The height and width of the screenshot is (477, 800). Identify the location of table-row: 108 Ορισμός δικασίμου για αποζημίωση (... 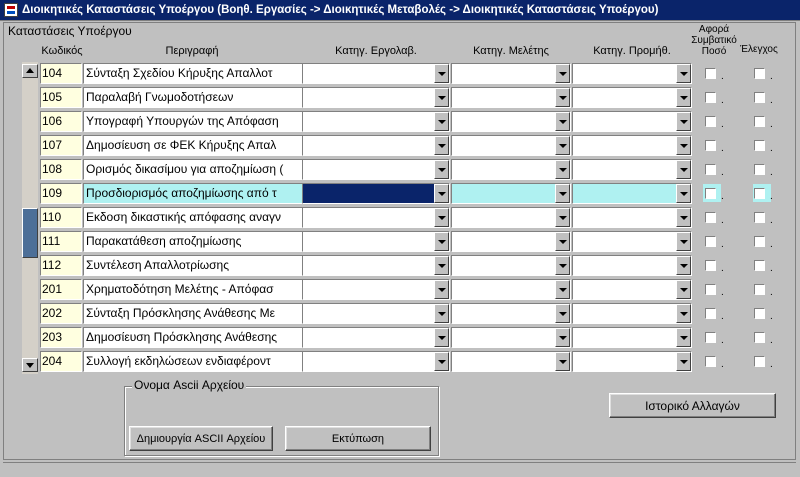
(410, 169).